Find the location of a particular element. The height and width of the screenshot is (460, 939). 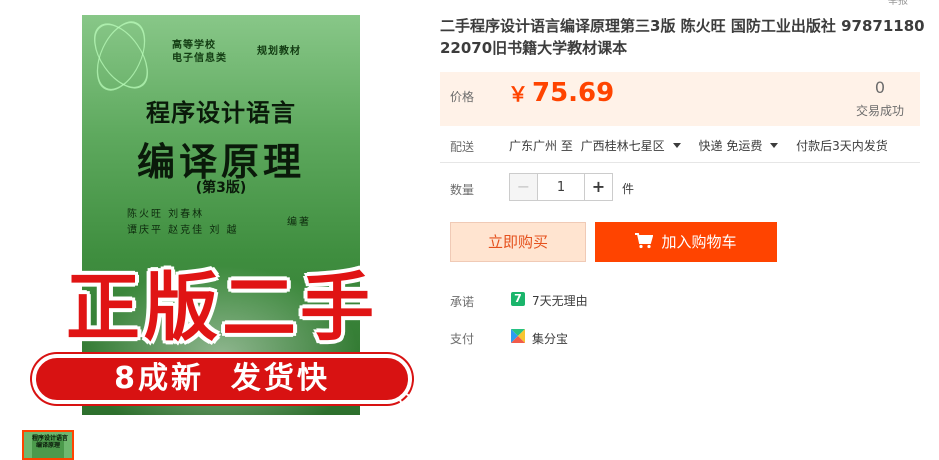

payment-label: 支付 is located at coordinates (462, 339).